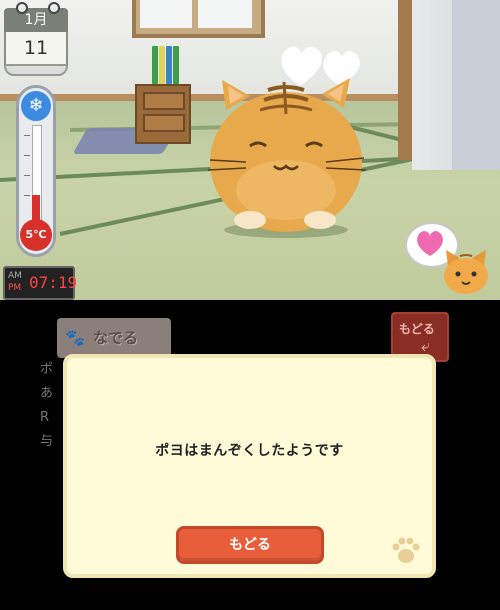  Describe the element at coordinates (15, 276) in the screenshot. I see `am-indicator: AM` at that location.